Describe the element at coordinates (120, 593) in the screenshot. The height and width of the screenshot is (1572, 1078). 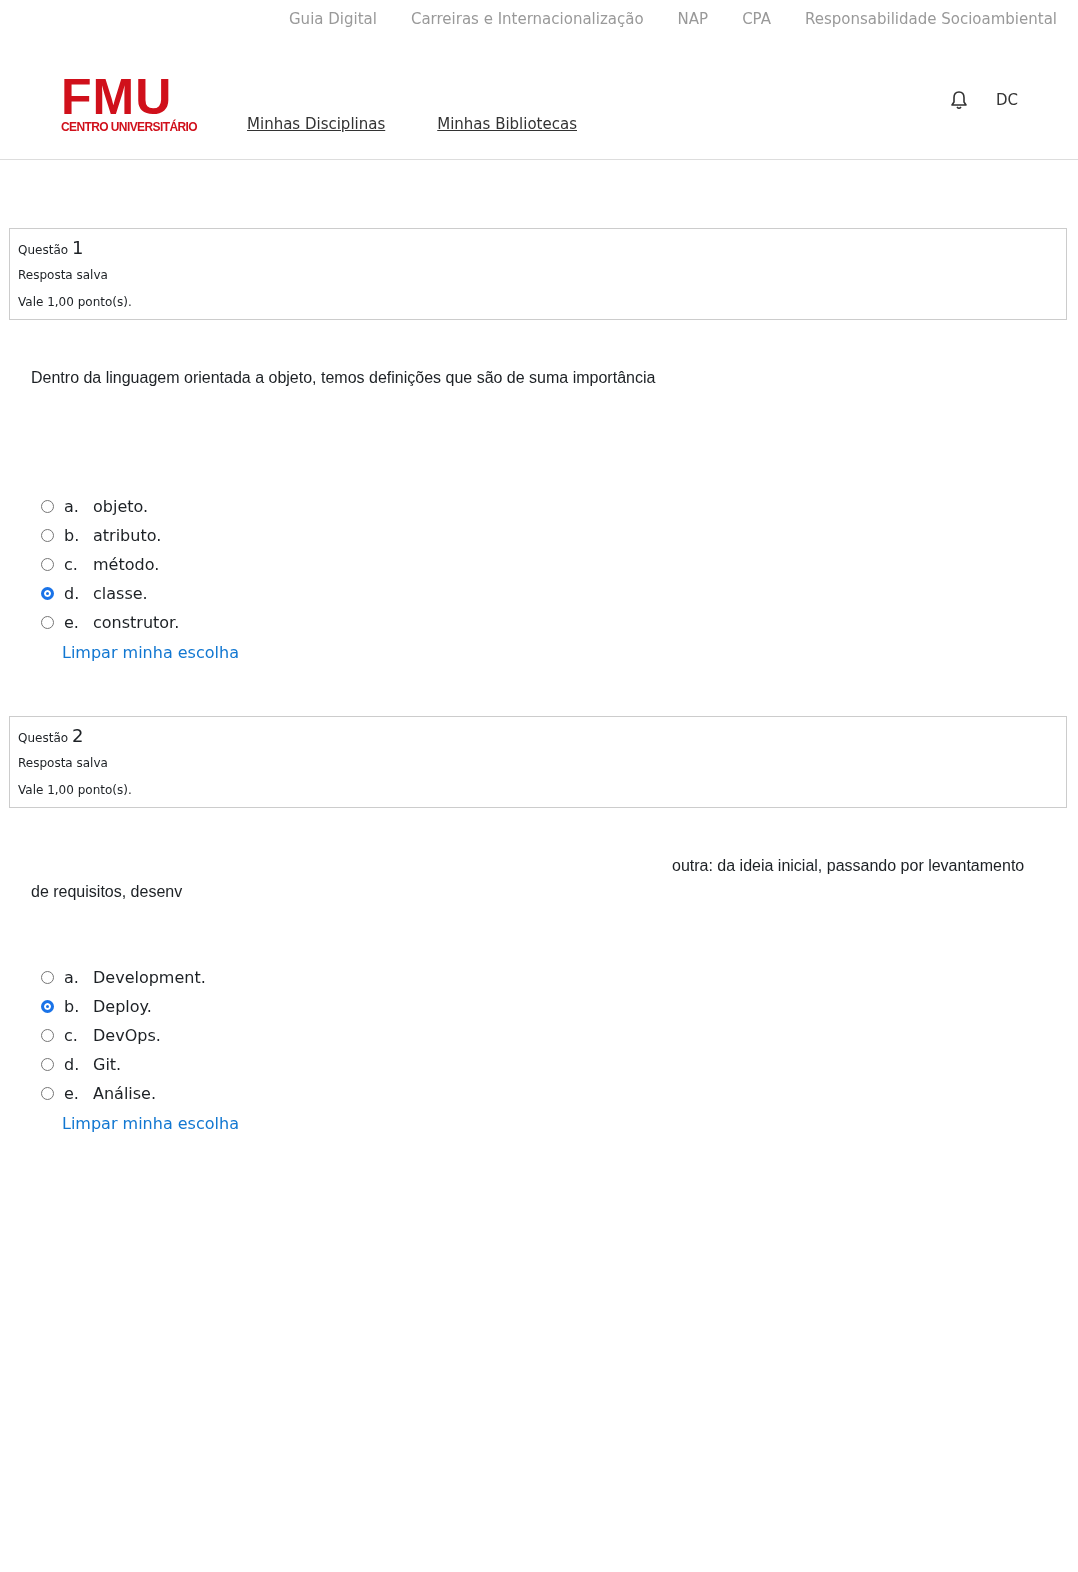
I see `option-text: classe.` at that location.